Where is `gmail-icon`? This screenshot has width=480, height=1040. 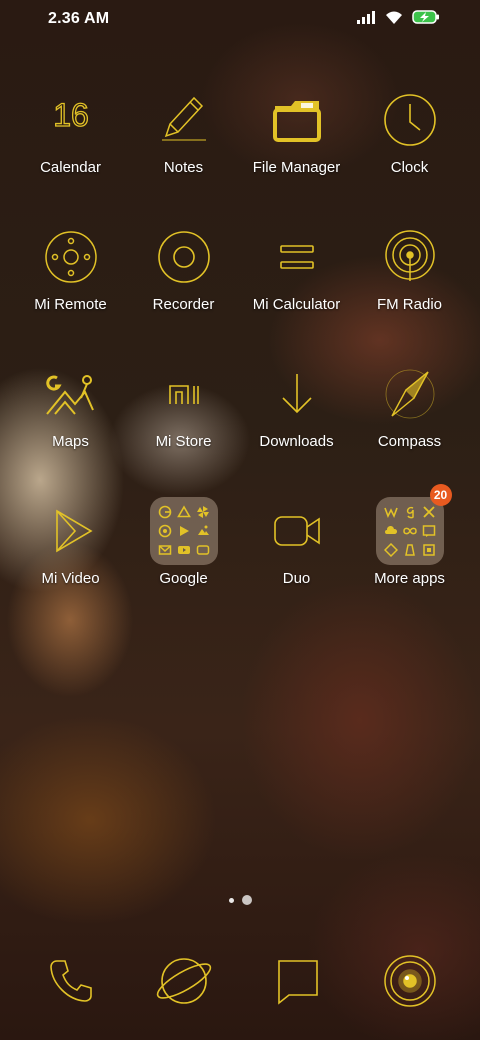
gmail-icon is located at coordinates (164, 550).